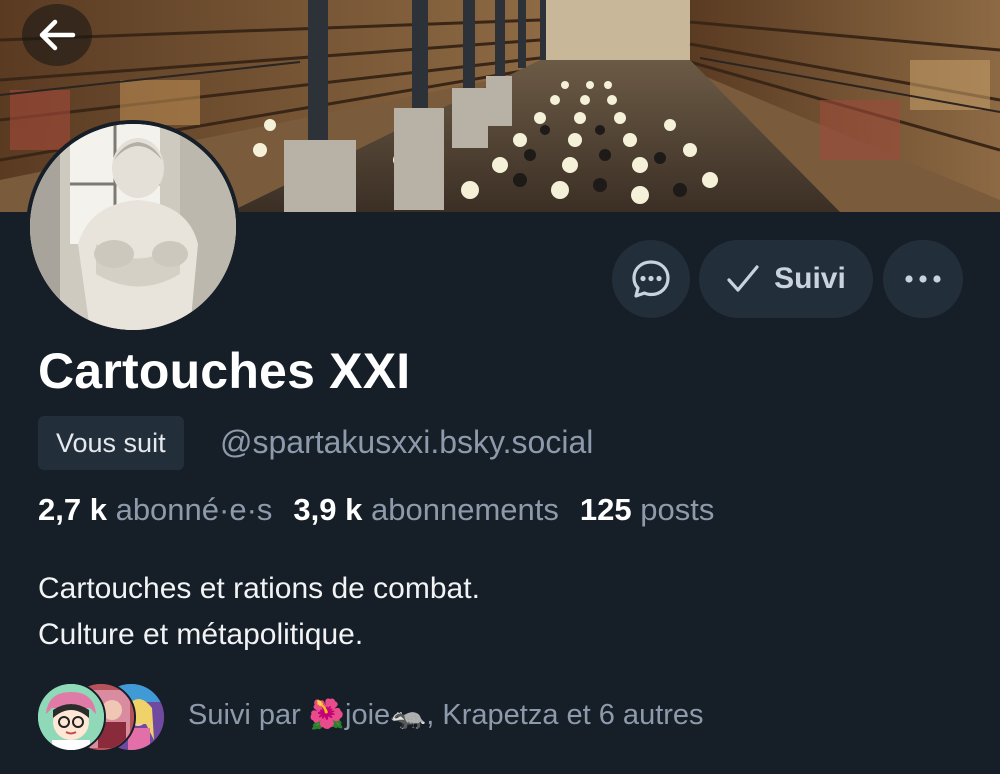  Describe the element at coordinates (677, 509) in the screenshot. I see `posts-label: posts` at that location.